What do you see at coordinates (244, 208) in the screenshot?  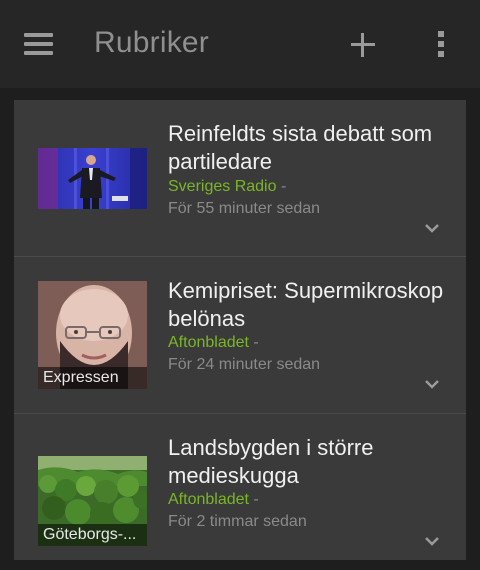 I see `news-timestamp: För 55 minuter sedan` at bounding box center [244, 208].